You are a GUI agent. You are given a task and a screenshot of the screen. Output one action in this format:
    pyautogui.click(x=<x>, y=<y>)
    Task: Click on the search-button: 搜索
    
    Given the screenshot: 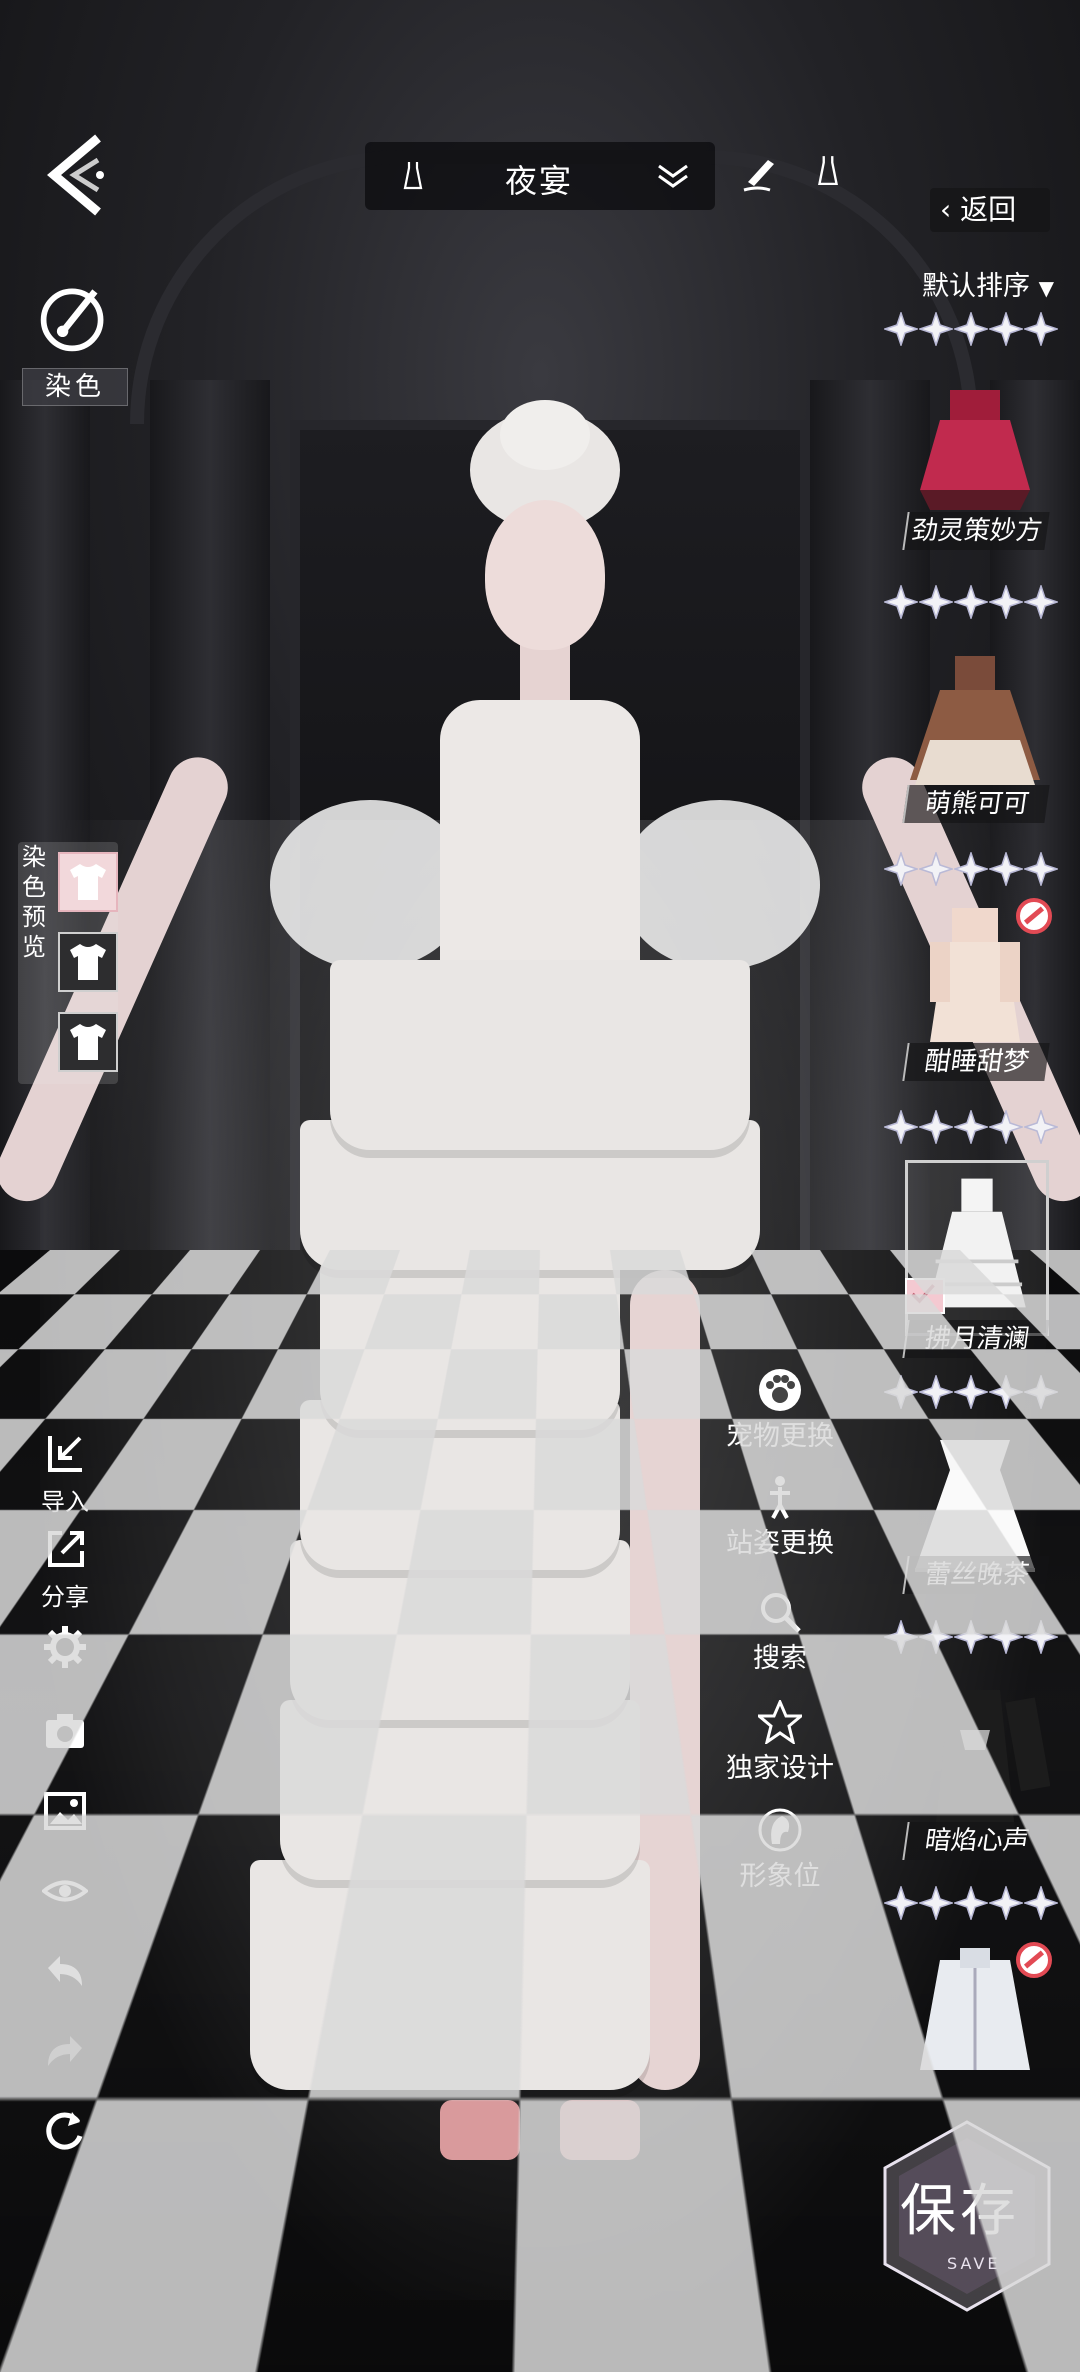 What is the action you would take?
    pyautogui.click(x=780, y=1632)
    